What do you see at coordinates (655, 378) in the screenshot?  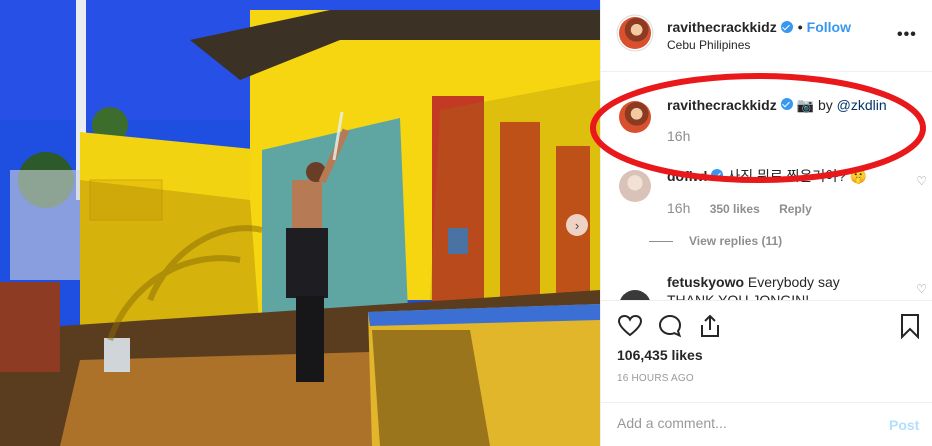 I see `post-timestamp: 16 HOURS AGO` at bounding box center [655, 378].